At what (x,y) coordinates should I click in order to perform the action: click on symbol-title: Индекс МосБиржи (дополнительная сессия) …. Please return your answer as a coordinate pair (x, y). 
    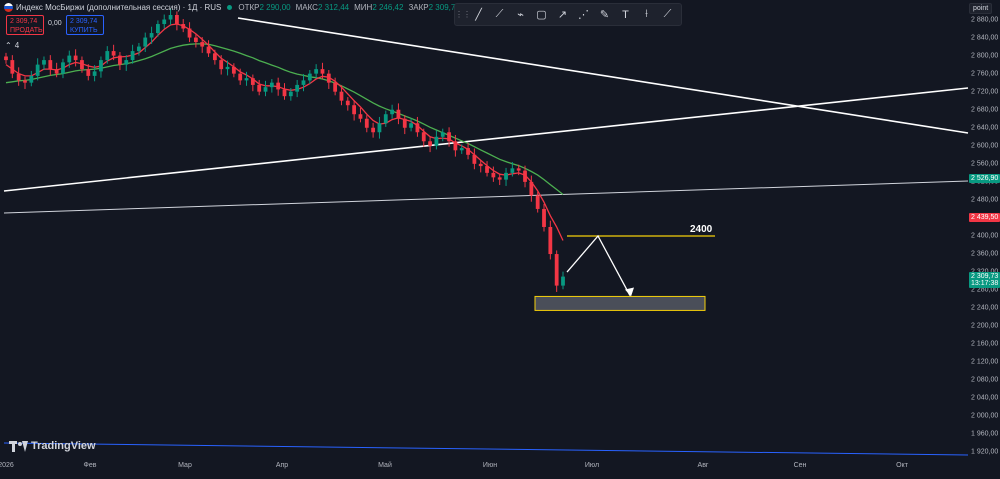
    Looking at the image, I should click on (118, 7).